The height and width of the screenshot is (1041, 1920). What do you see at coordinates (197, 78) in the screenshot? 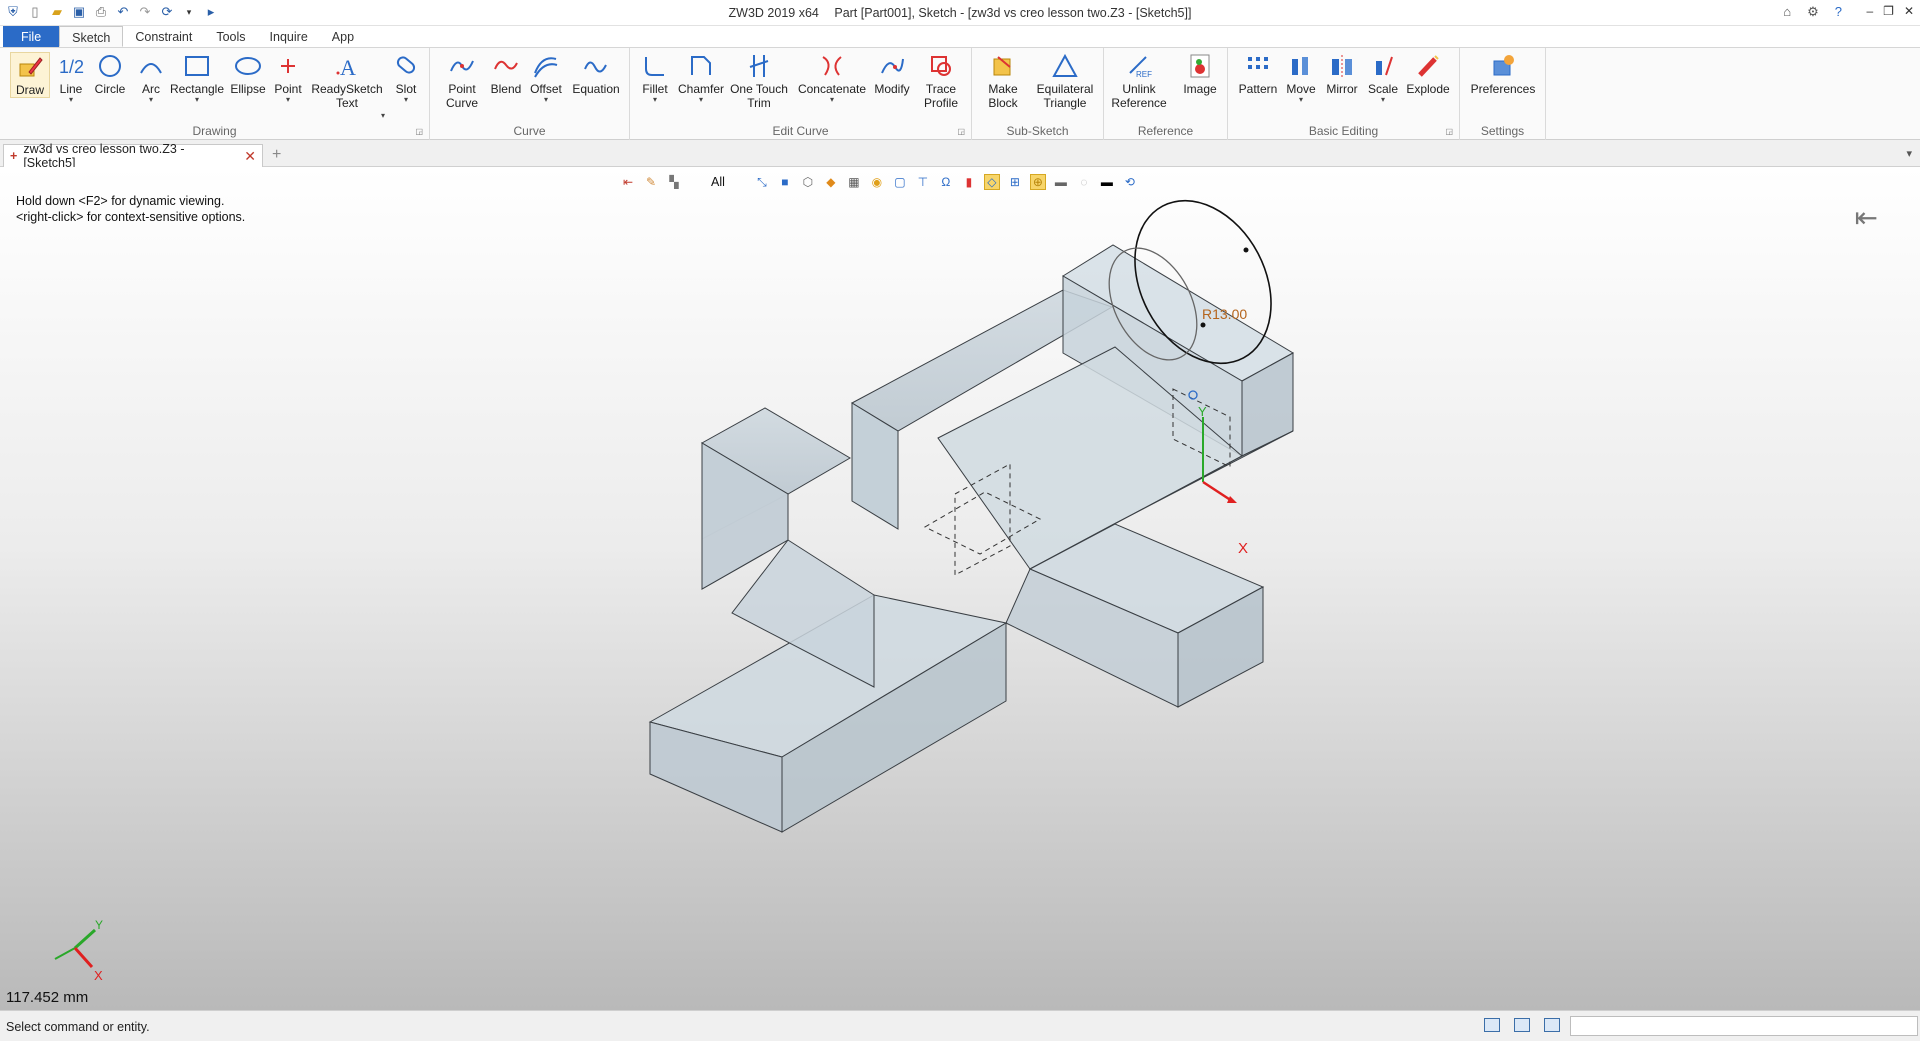
I see `rectangle-button: Rectangle ▾` at bounding box center [197, 78].